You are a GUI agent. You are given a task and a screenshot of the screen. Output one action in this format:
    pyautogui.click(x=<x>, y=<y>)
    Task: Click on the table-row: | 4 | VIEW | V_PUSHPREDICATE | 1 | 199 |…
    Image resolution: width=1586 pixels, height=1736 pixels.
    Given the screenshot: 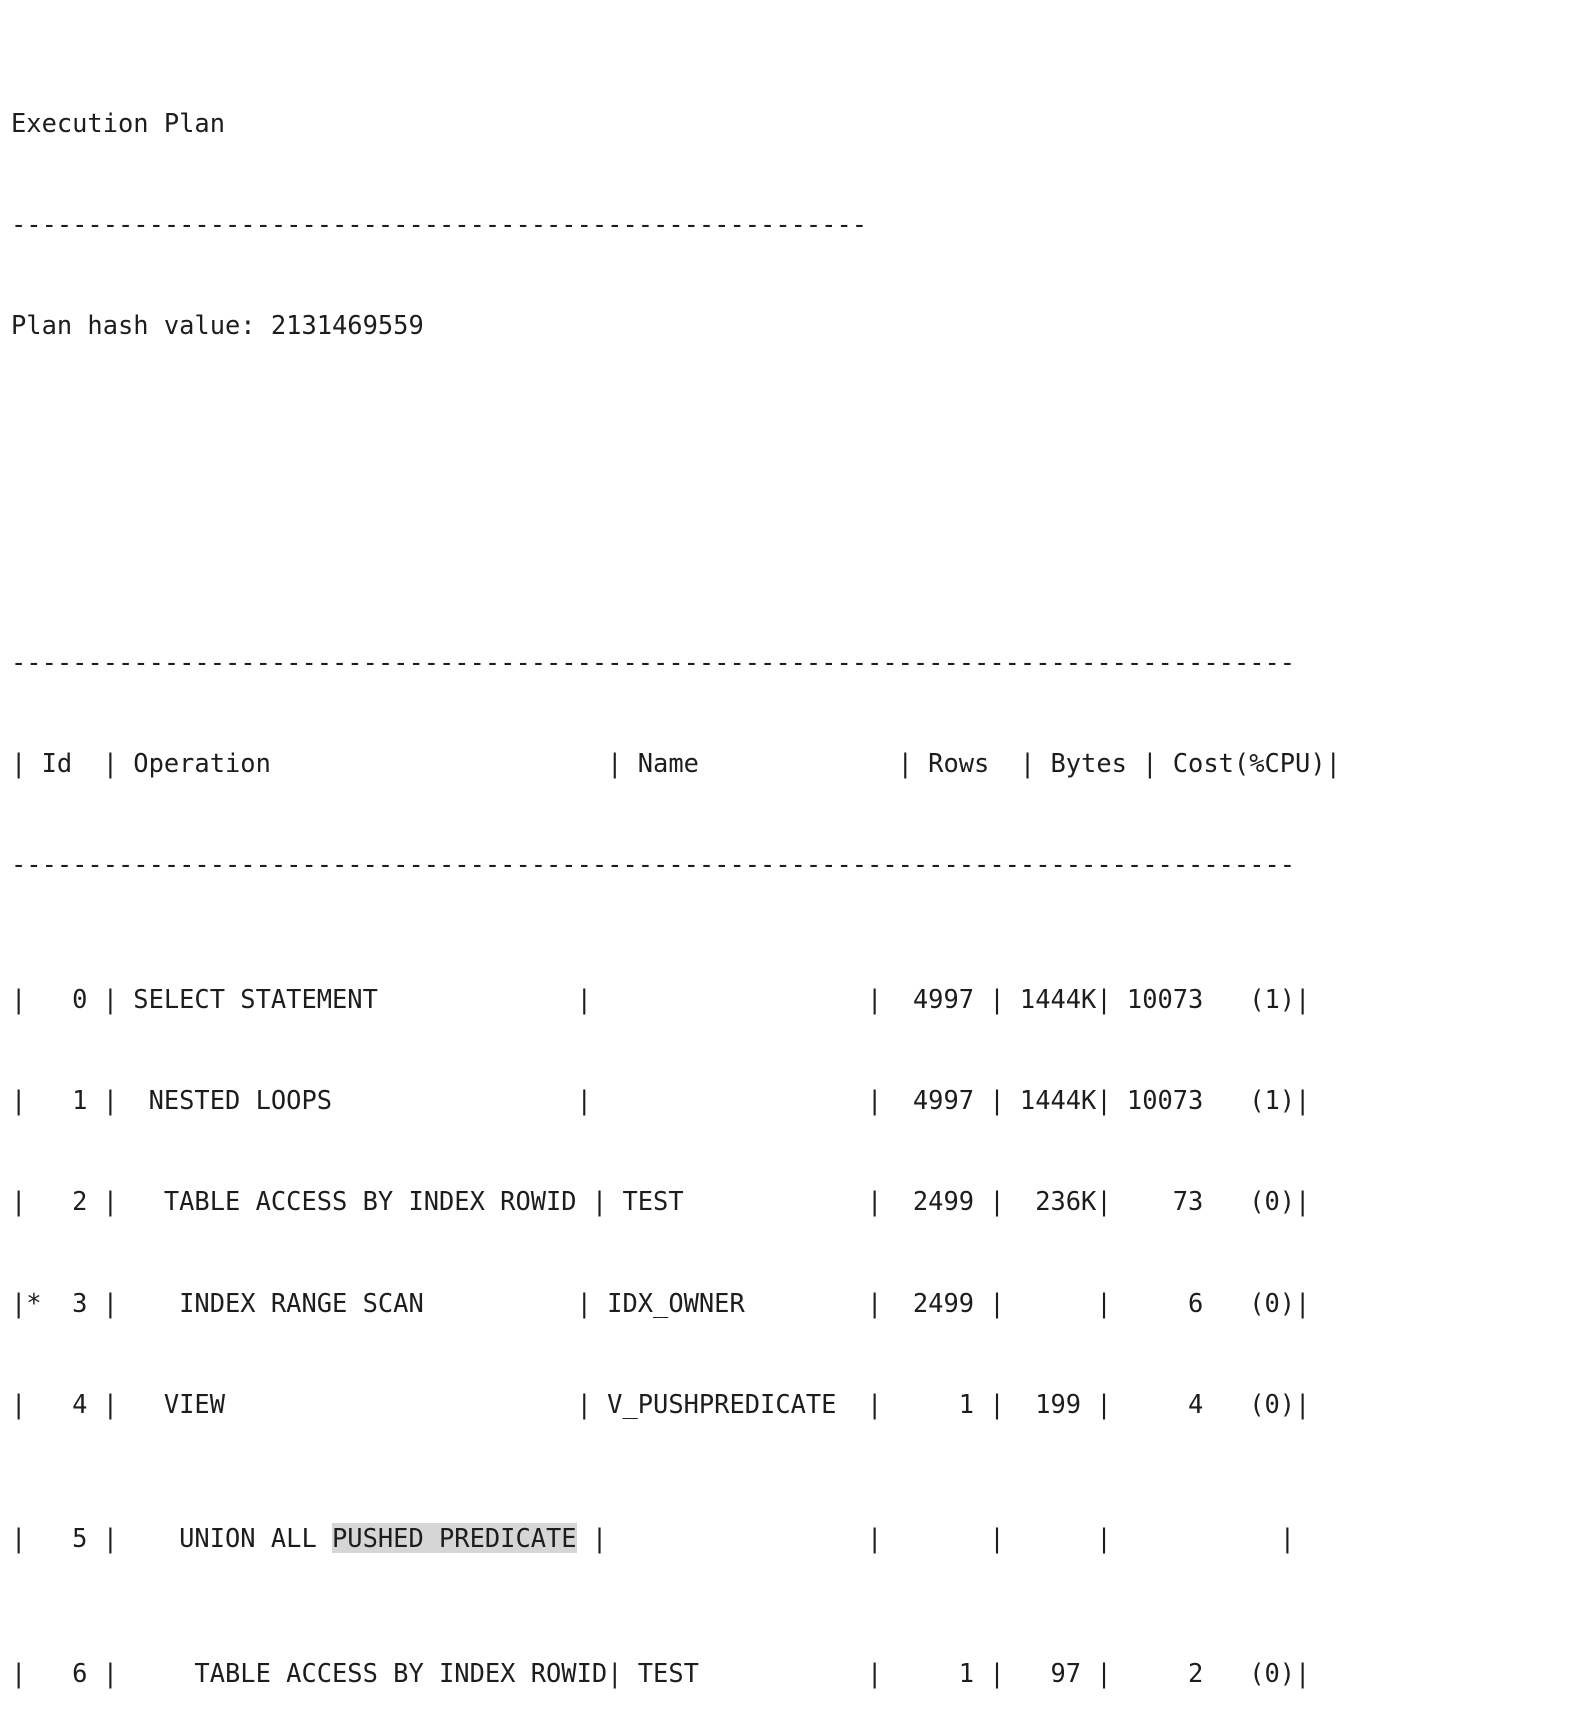 What is the action you would take?
    pyautogui.click(x=661, y=1403)
    